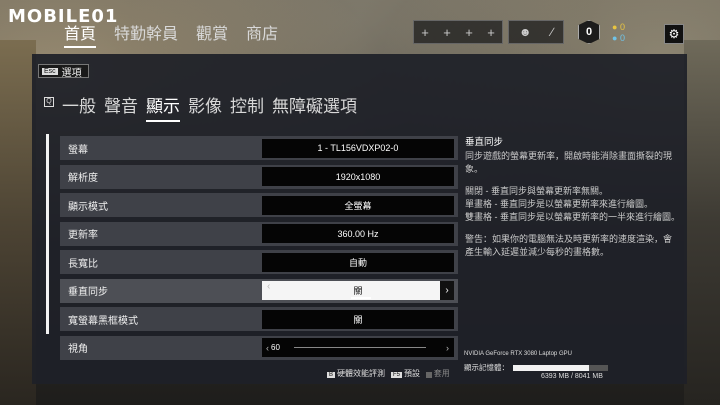 This screenshot has width=720, height=405. I want to click on footer-label: 硬體效能評測, so click(361, 373).